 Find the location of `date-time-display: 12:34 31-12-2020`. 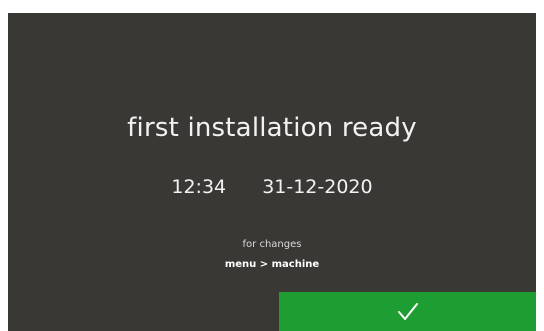

date-time-display: 12:34 31-12-2020 is located at coordinates (272, 187).